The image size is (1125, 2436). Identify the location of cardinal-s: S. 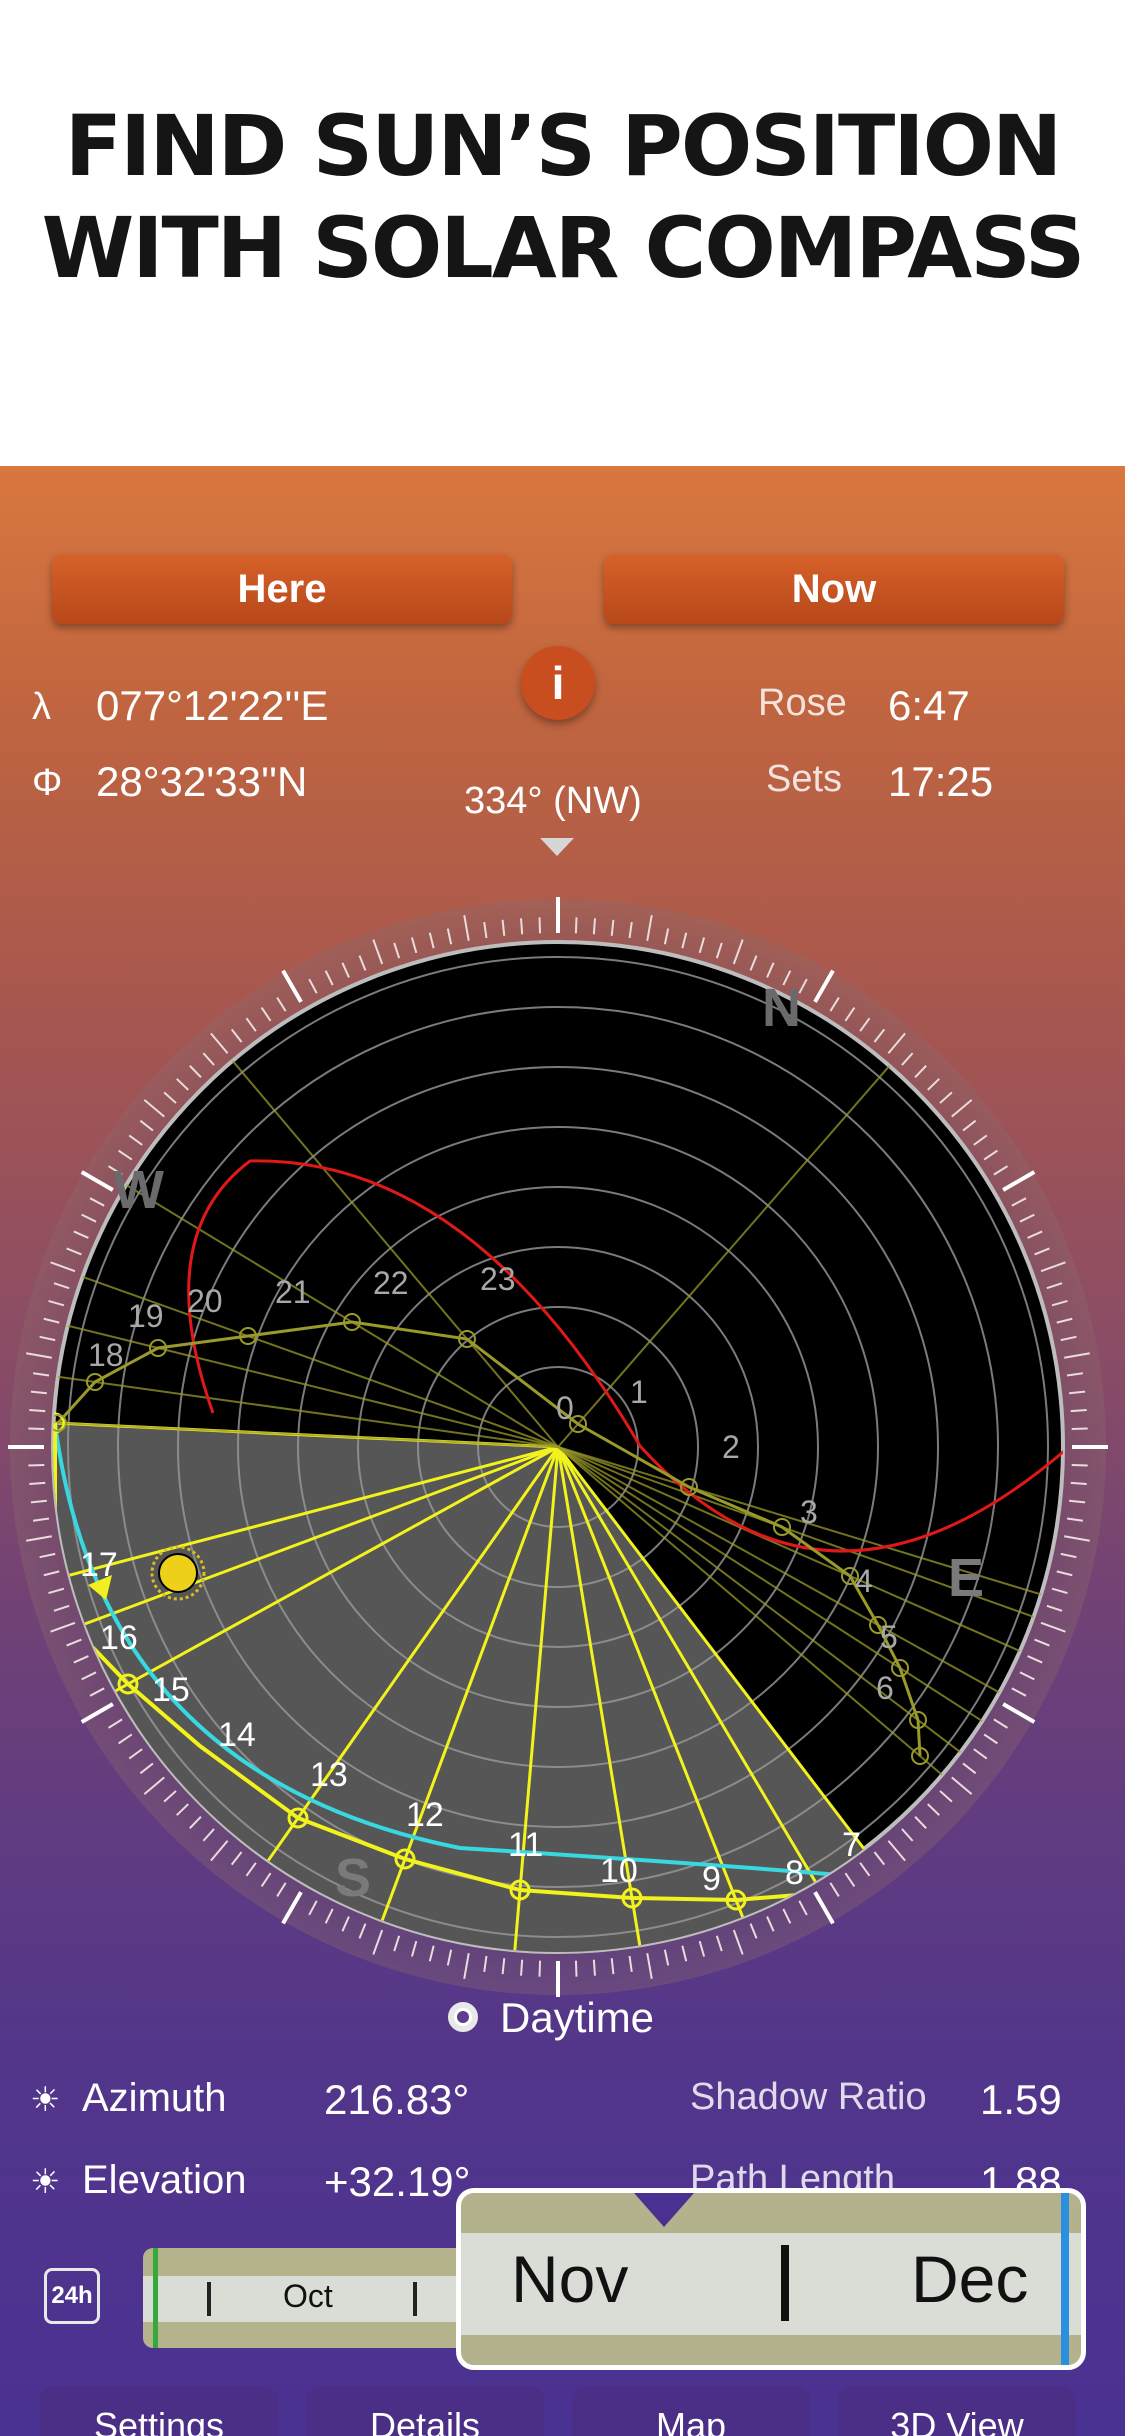
(353, 1878).